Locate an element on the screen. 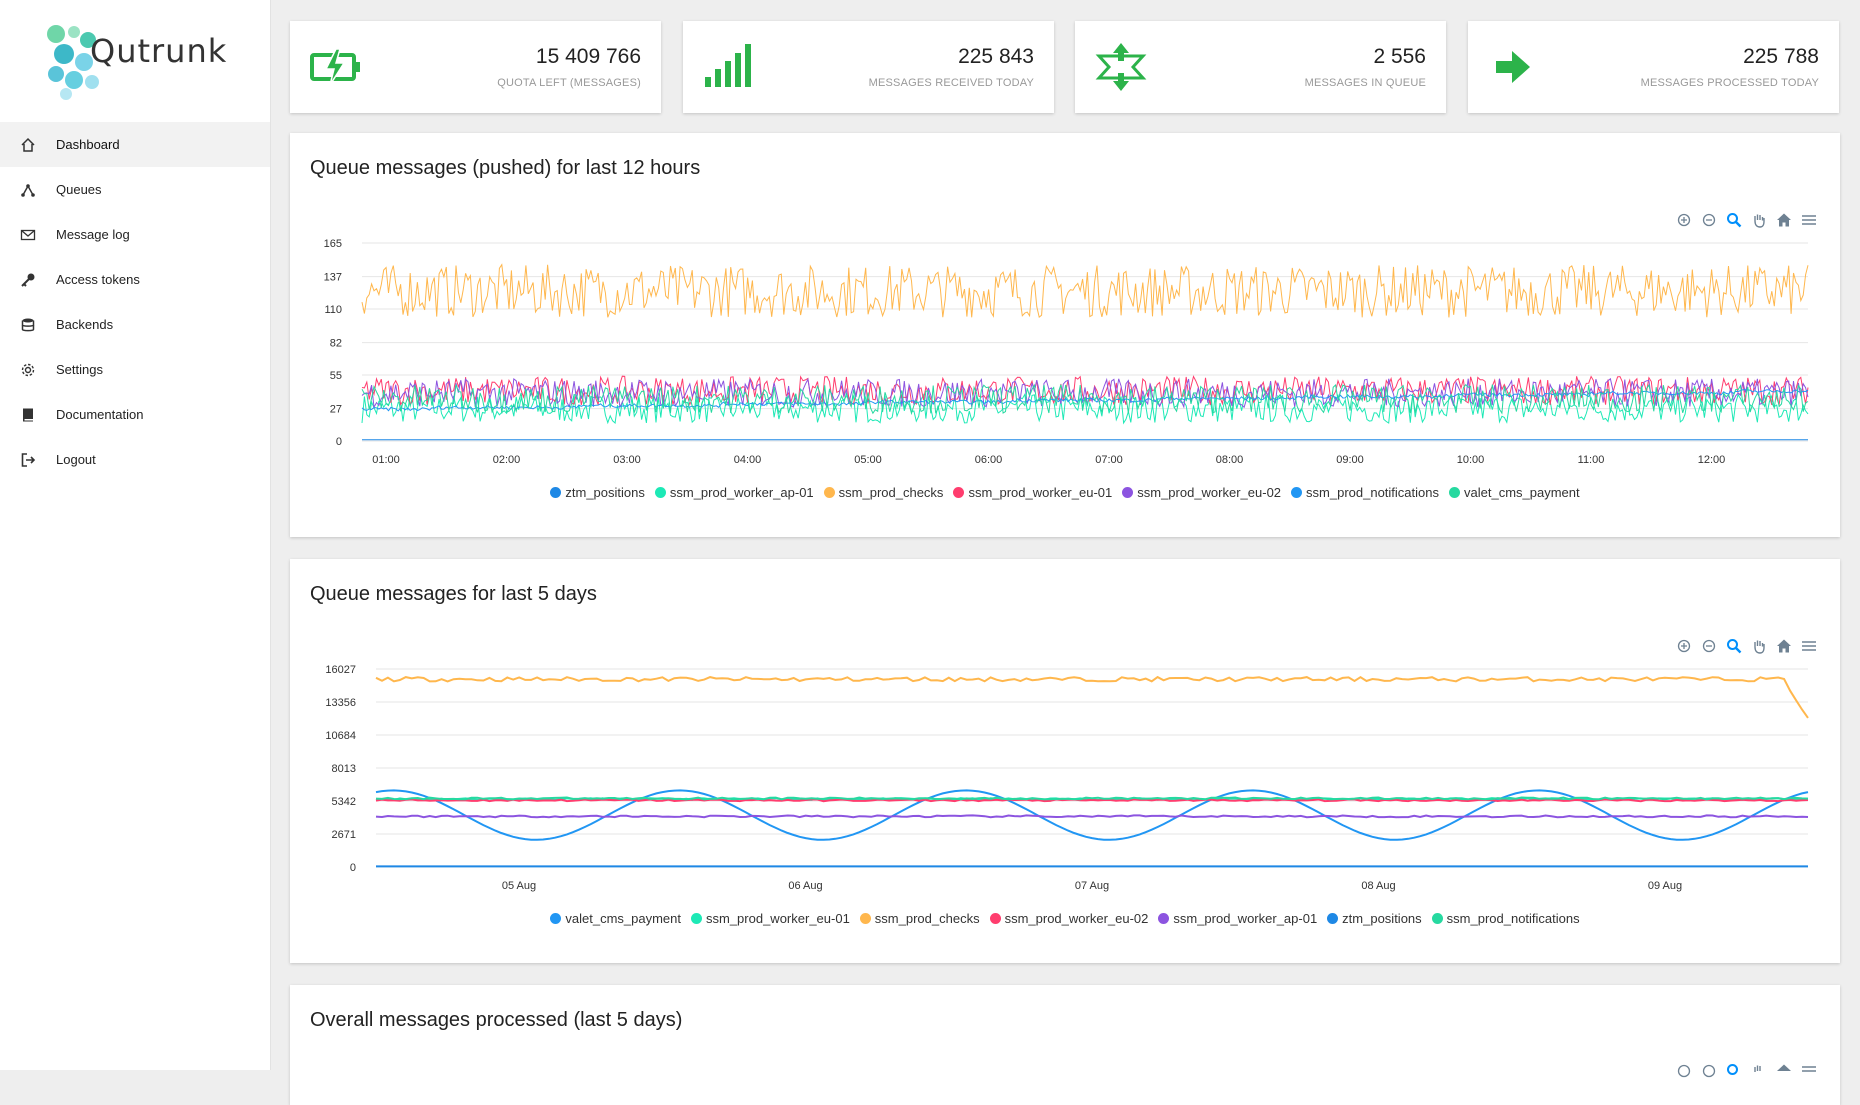 This screenshot has width=1860, height=1105. menu-icon is located at coordinates (1808, 1070).